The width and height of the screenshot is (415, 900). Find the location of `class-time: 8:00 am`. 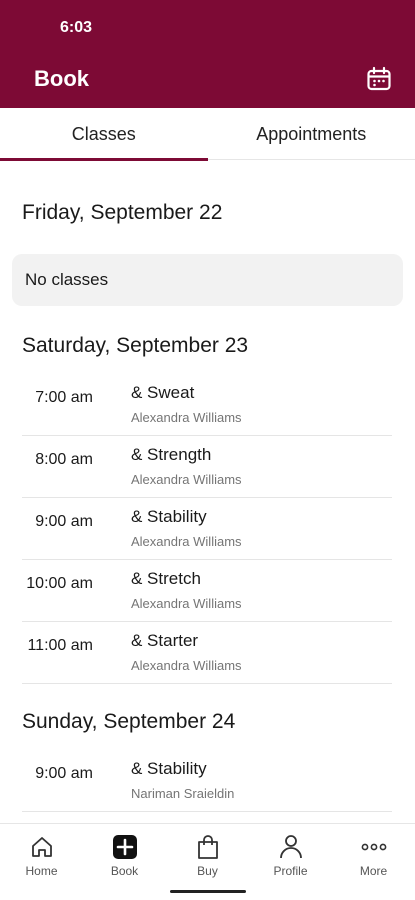

class-time: 8:00 am is located at coordinates (64, 459).